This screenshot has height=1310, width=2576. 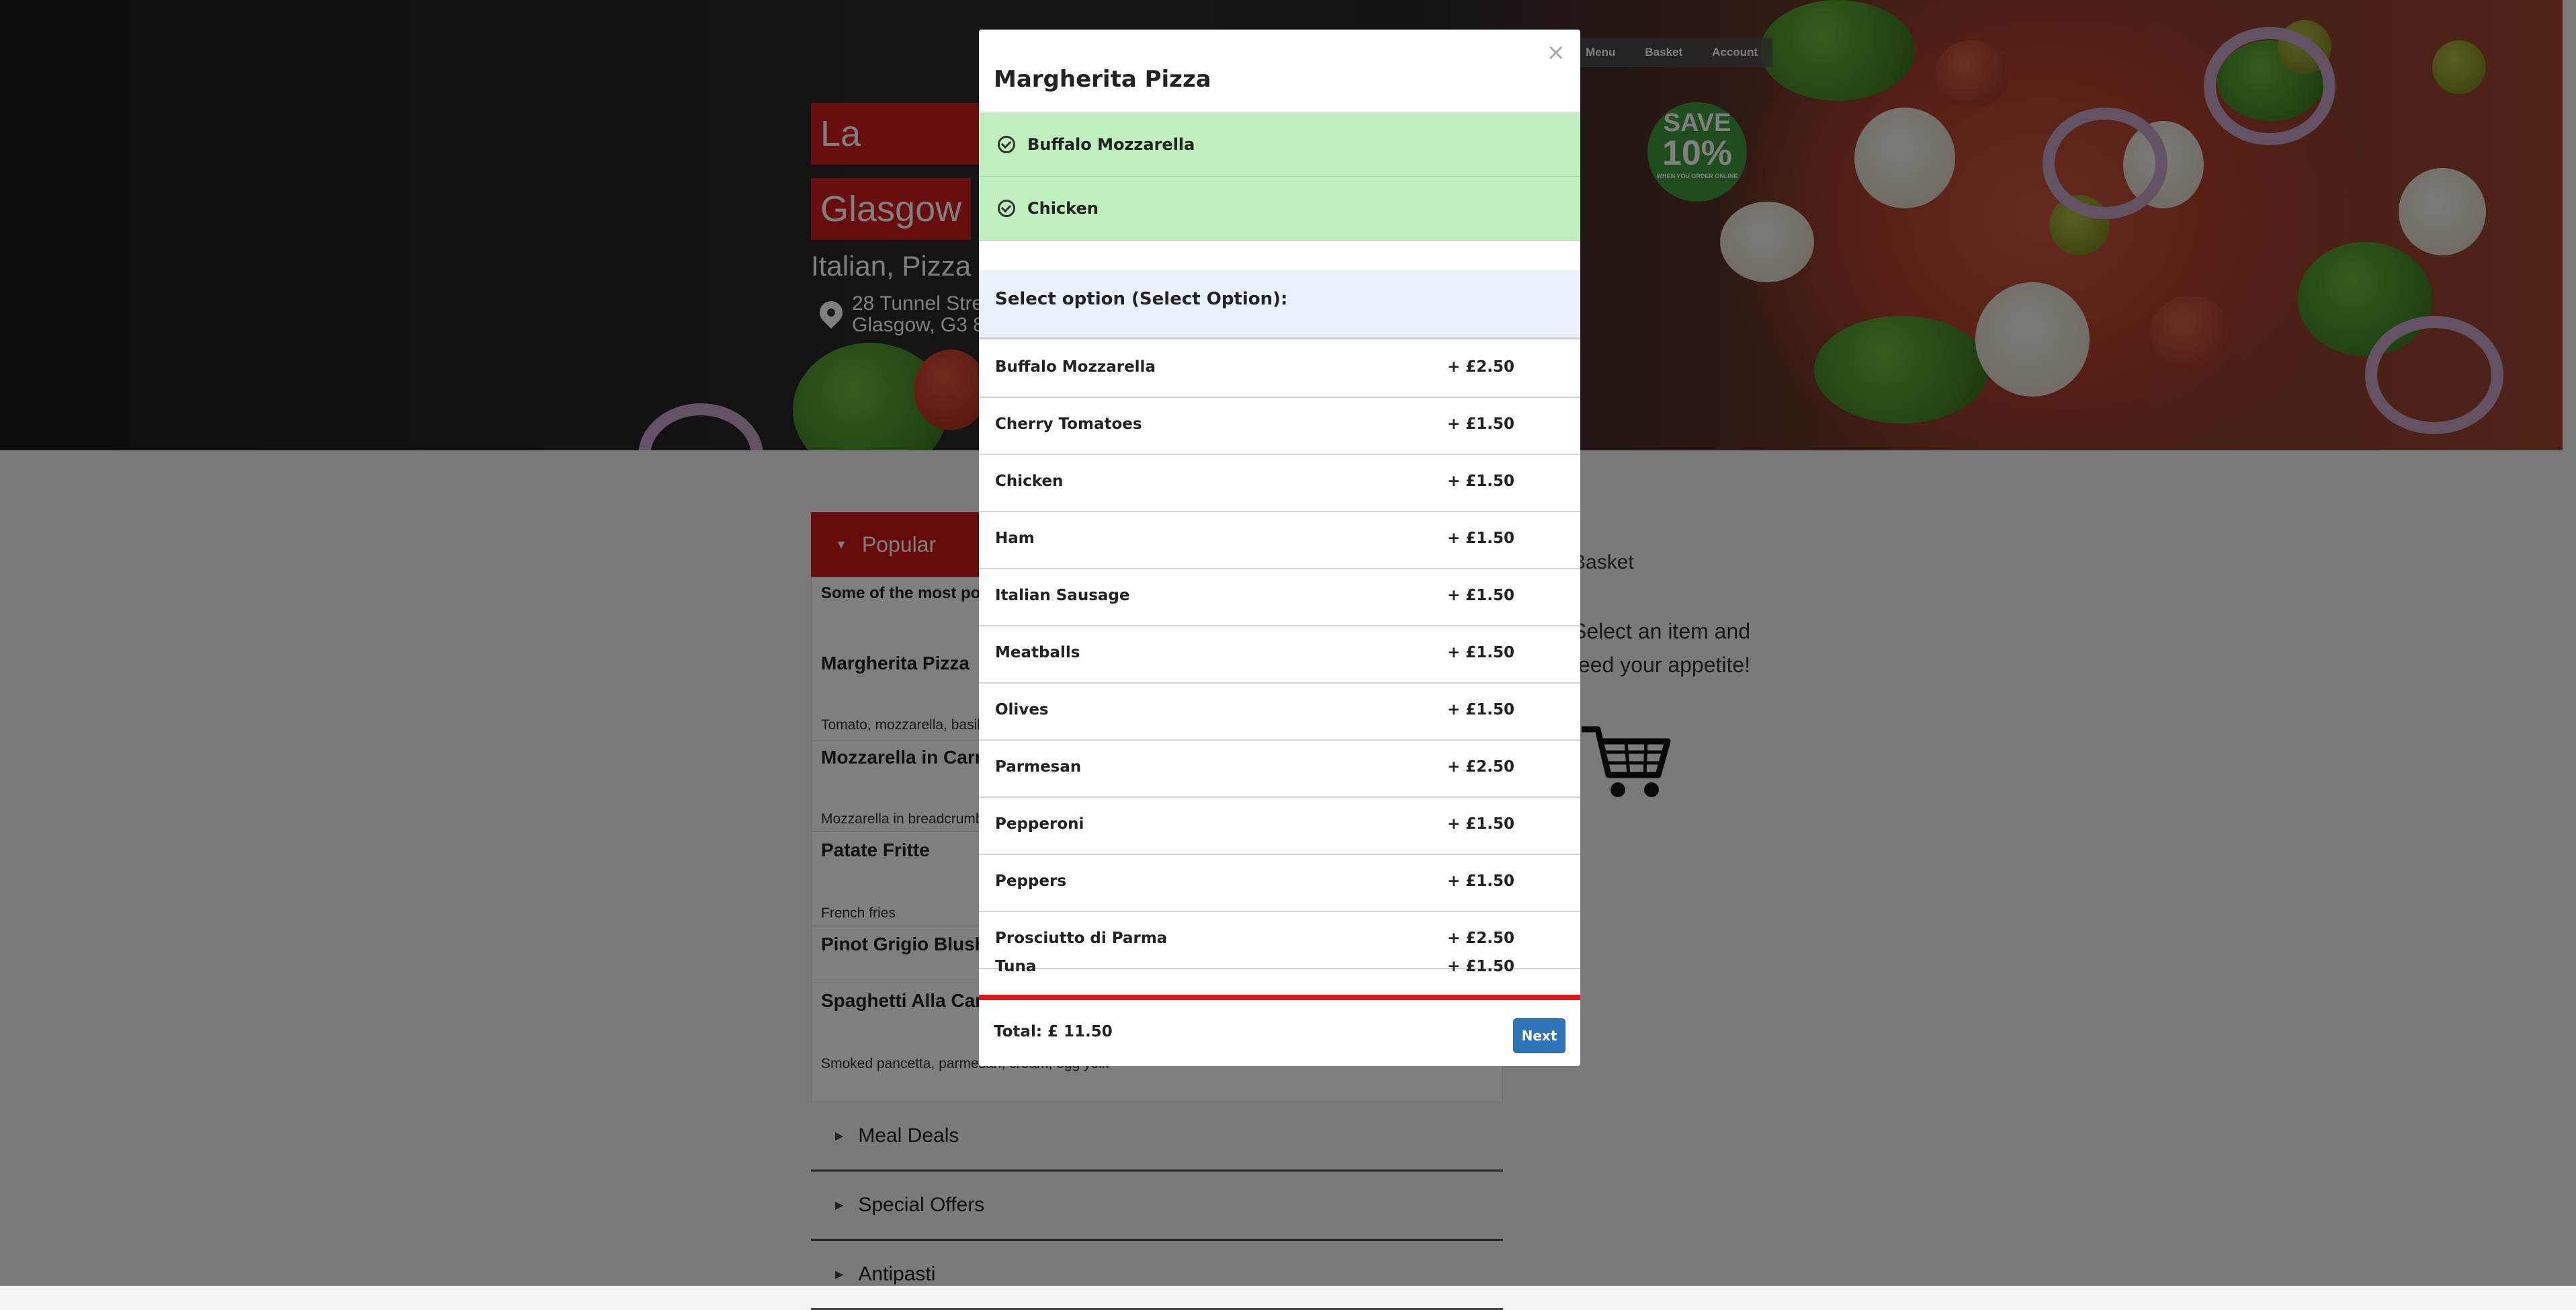 What do you see at coordinates (1279, 966) in the screenshot?
I see `option-row: Tuna + £1.50` at bounding box center [1279, 966].